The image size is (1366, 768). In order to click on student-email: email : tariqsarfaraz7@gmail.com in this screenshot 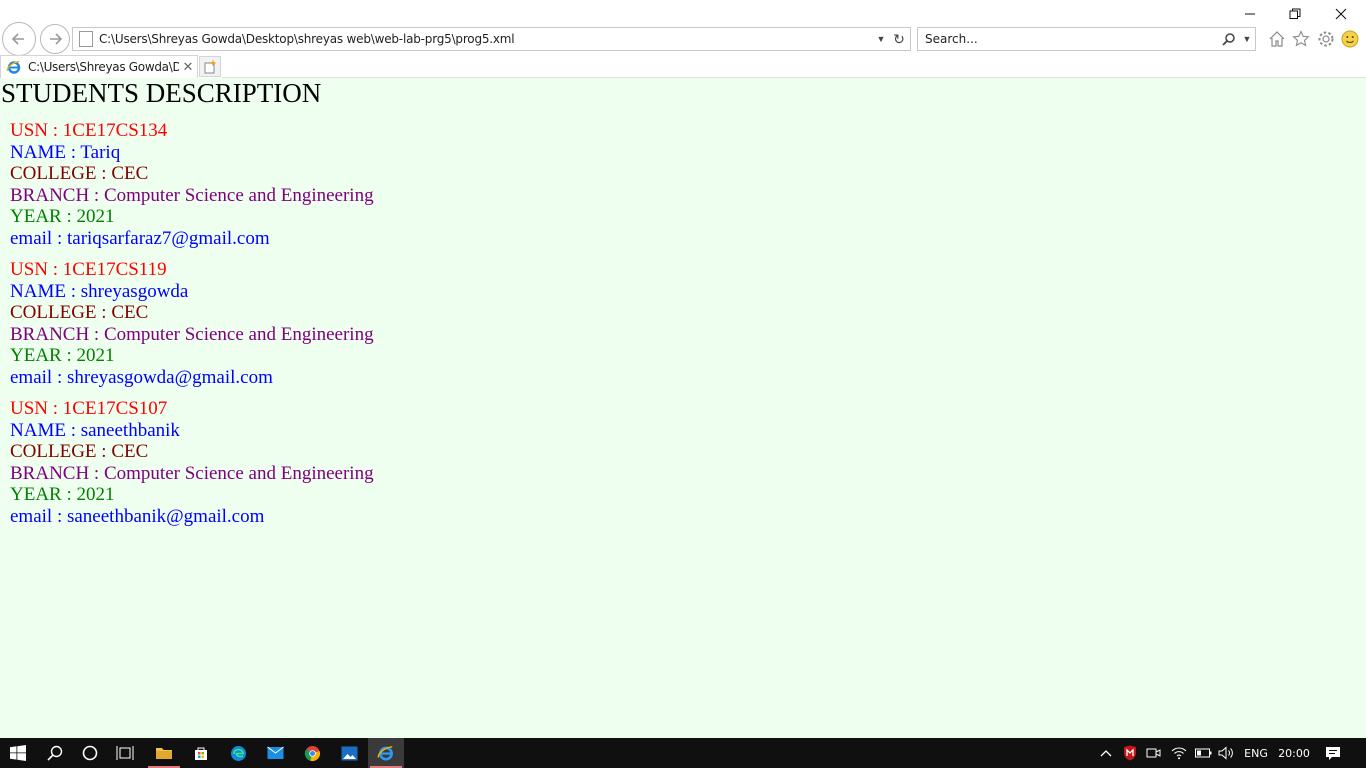, I will do `click(140, 238)`.